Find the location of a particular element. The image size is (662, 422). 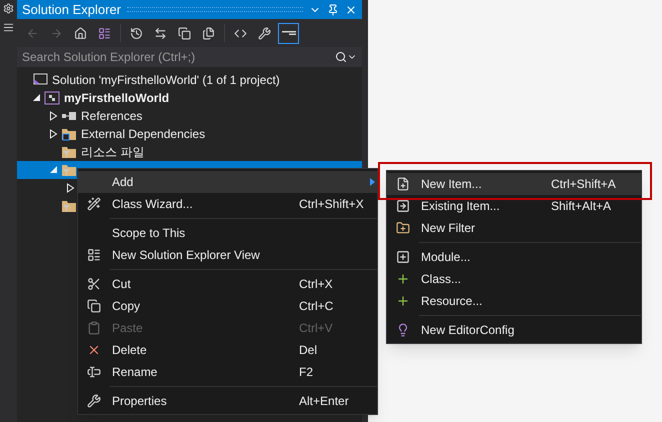

tree-item-label: Solution 'myFirsthelloWorld' (1 of 1 project) is located at coordinates (166, 80).